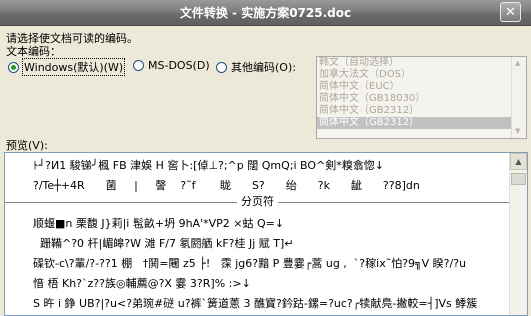  Describe the element at coordinates (163, 243) in the screenshot. I see `preview-line: 跚鞴^?0 杆|嵋皞?W 滩 F/7 氡閼舾 kF?桂 Jj 赋 T]↵` at that location.